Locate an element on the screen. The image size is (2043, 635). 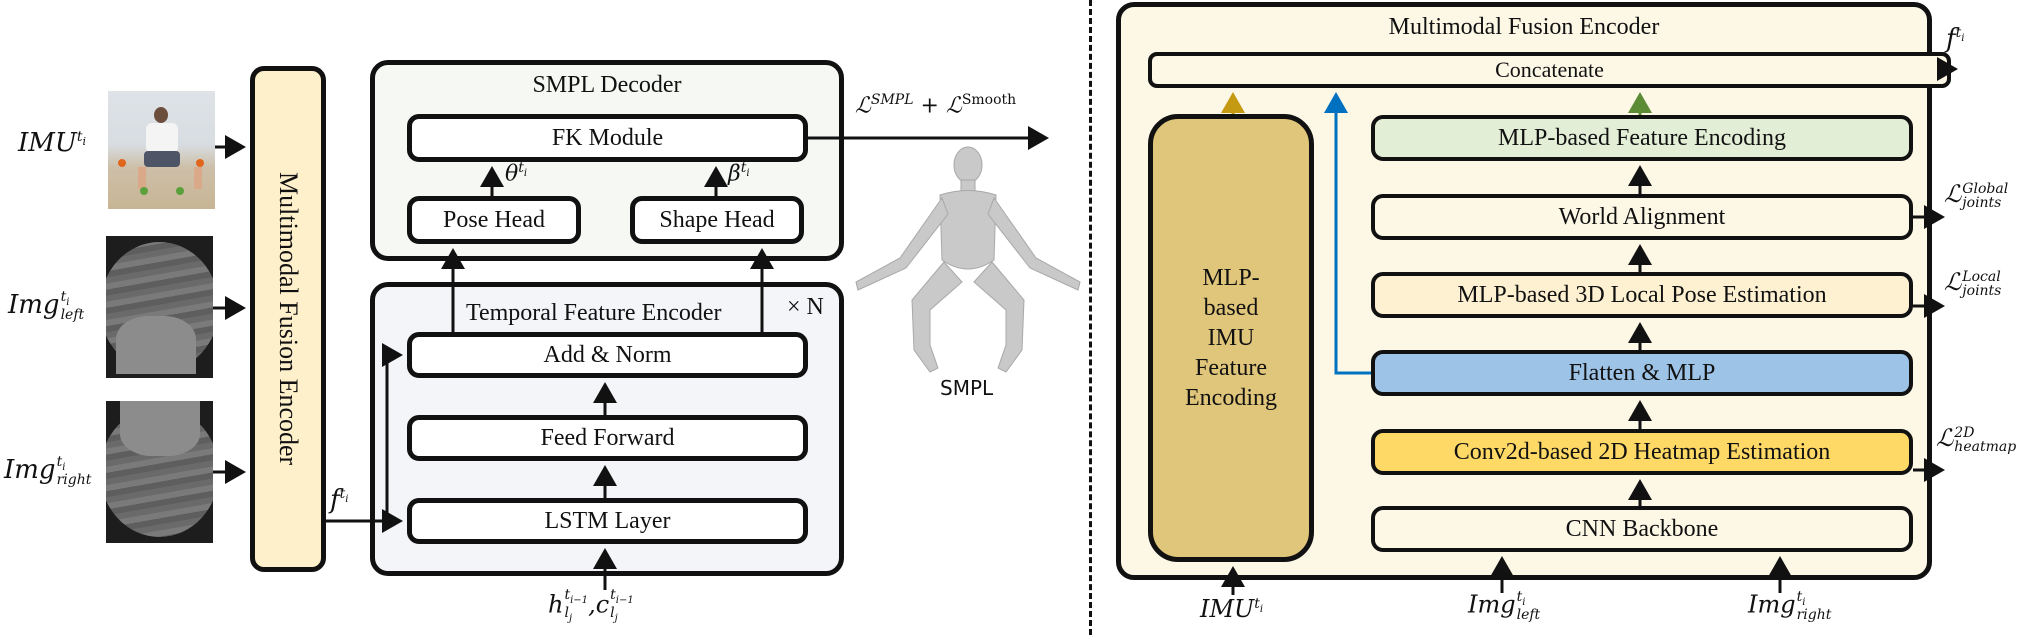
theta-label: θti is located at coordinates (516, 173).